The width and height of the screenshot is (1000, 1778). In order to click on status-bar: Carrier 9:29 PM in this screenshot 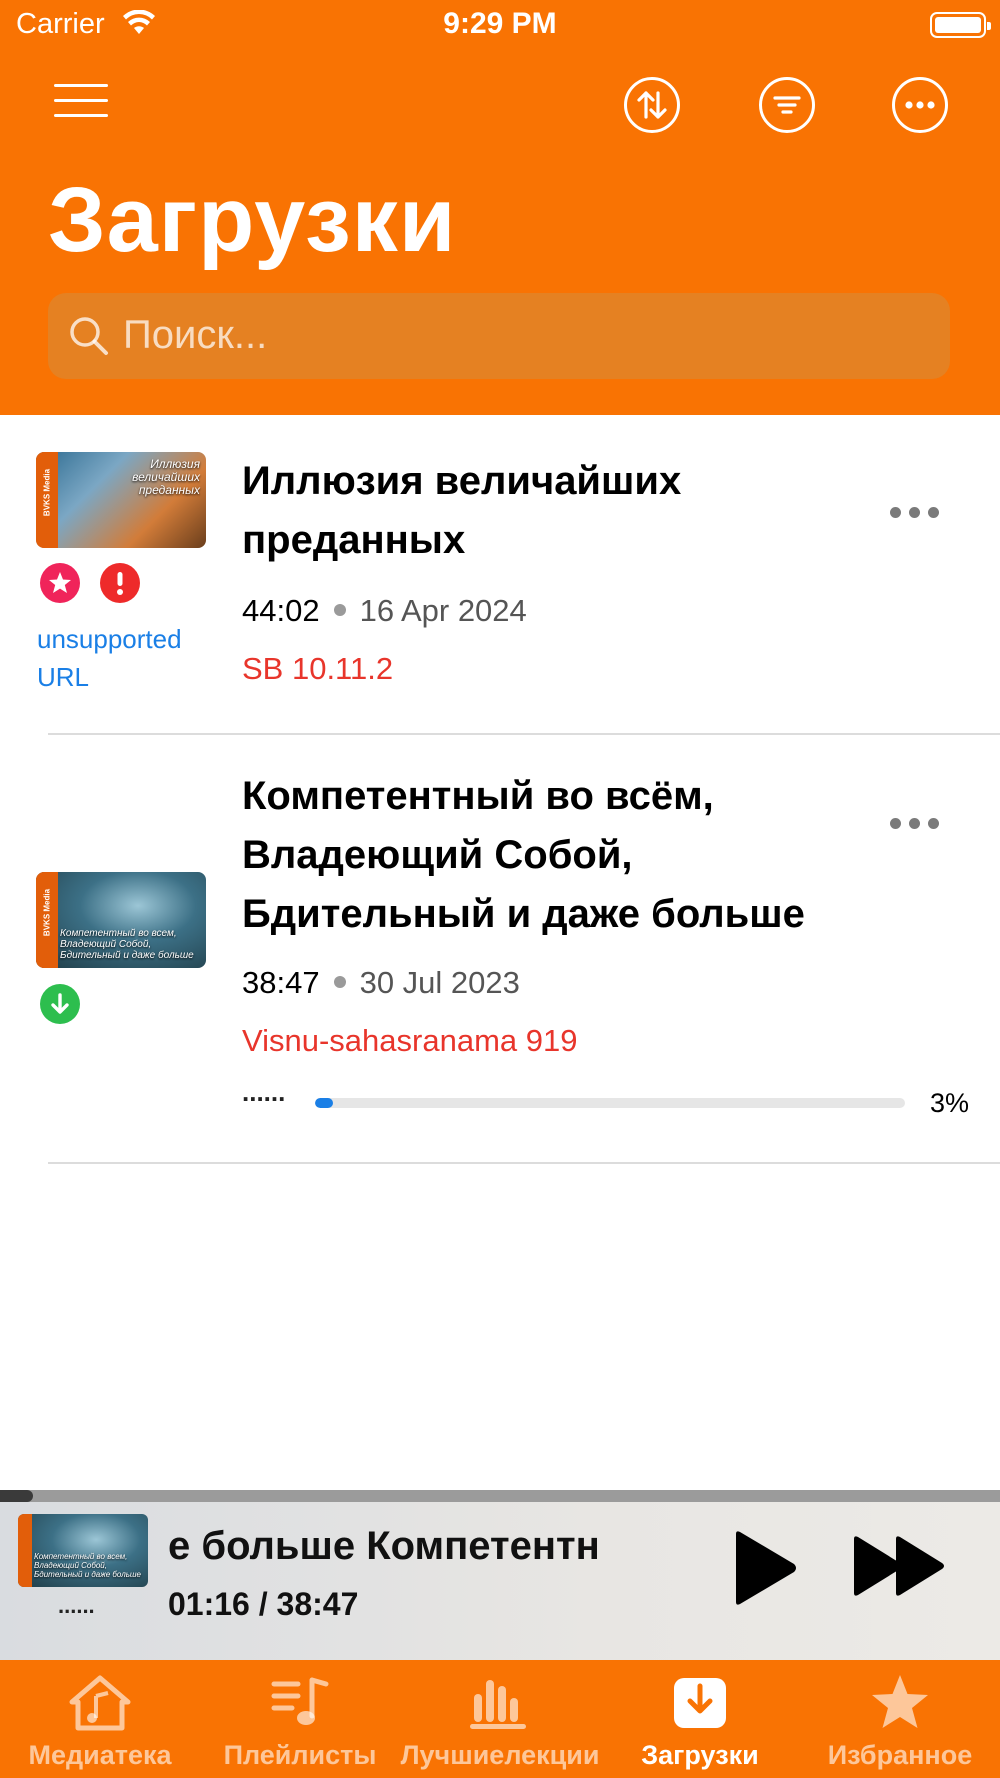, I will do `click(500, 25)`.